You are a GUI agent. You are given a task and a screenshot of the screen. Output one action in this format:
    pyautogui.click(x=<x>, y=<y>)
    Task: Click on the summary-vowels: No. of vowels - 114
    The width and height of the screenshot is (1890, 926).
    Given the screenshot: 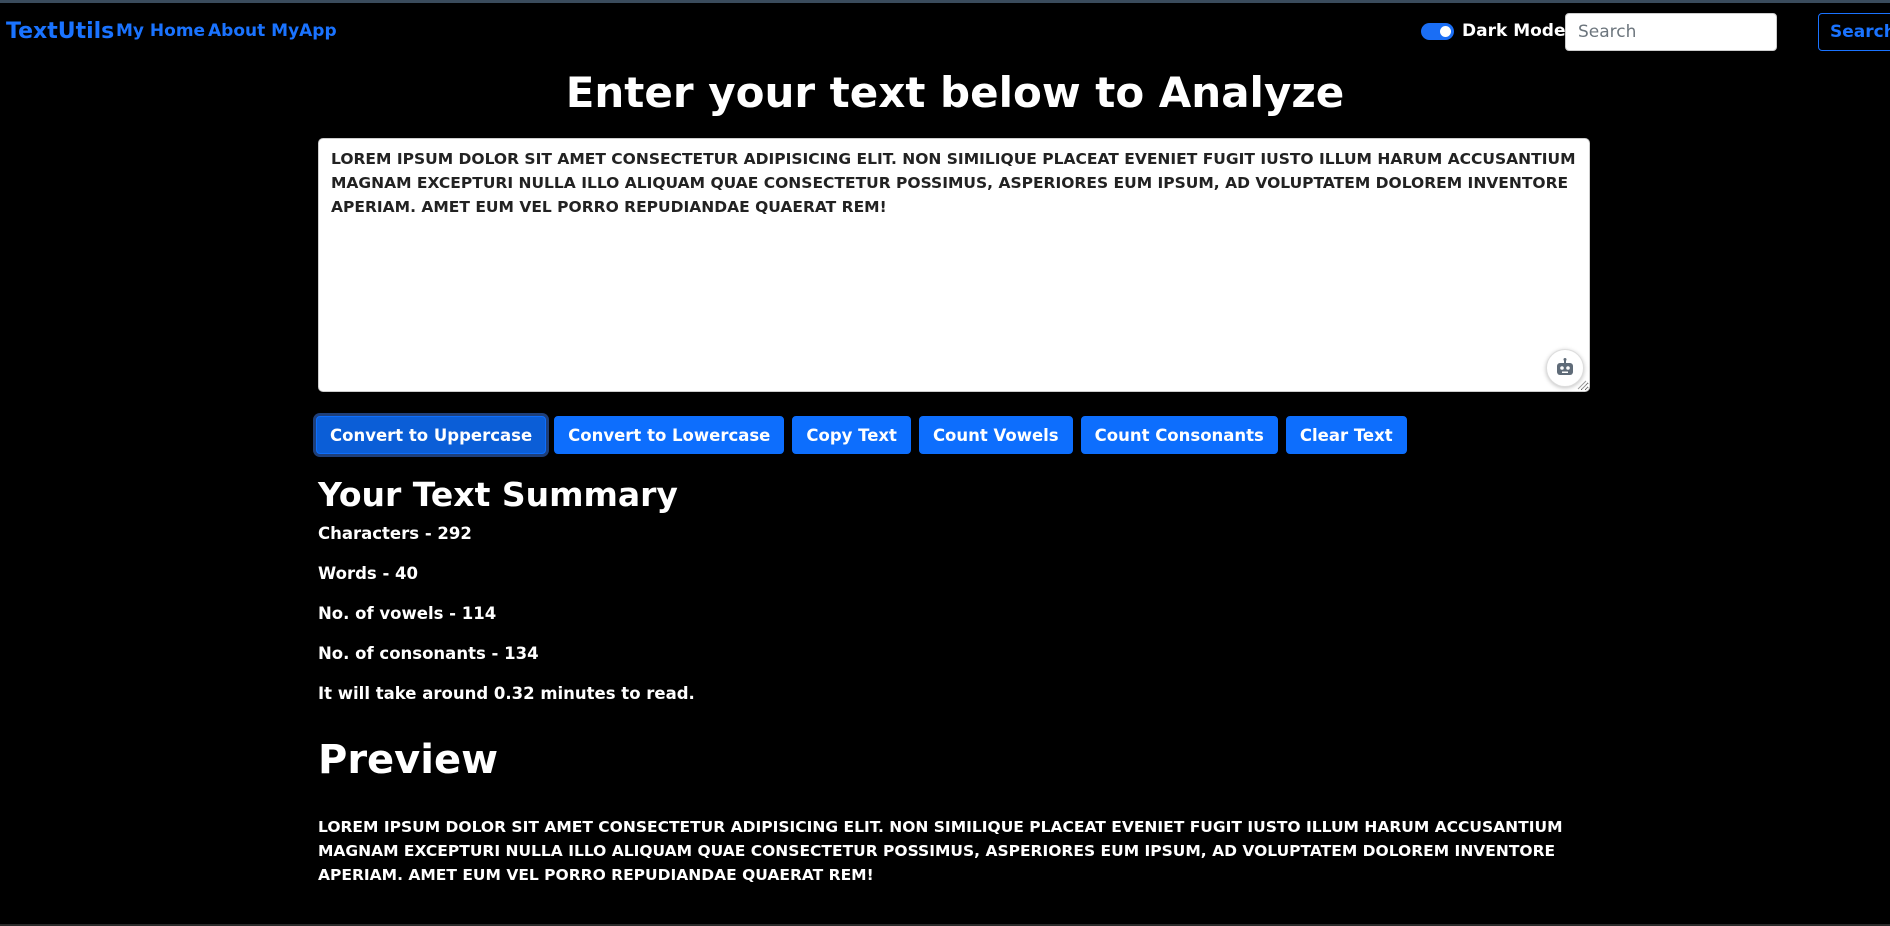 What is the action you would take?
    pyautogui.click(x=407, y=613)
    